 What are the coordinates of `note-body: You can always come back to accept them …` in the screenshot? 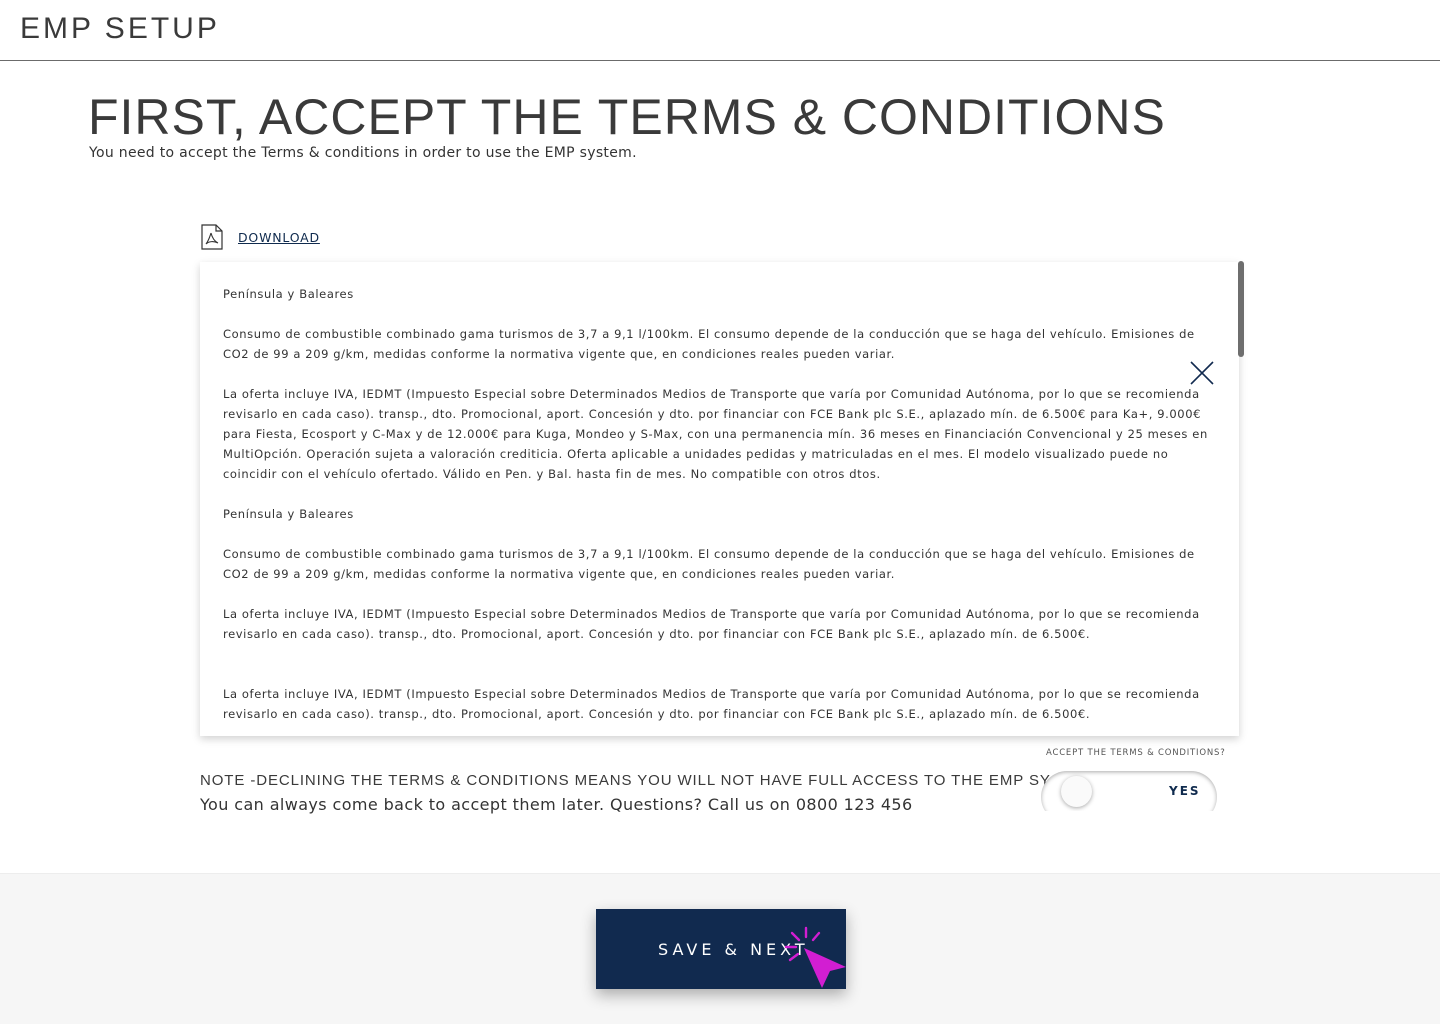 It's located at (556, 804).